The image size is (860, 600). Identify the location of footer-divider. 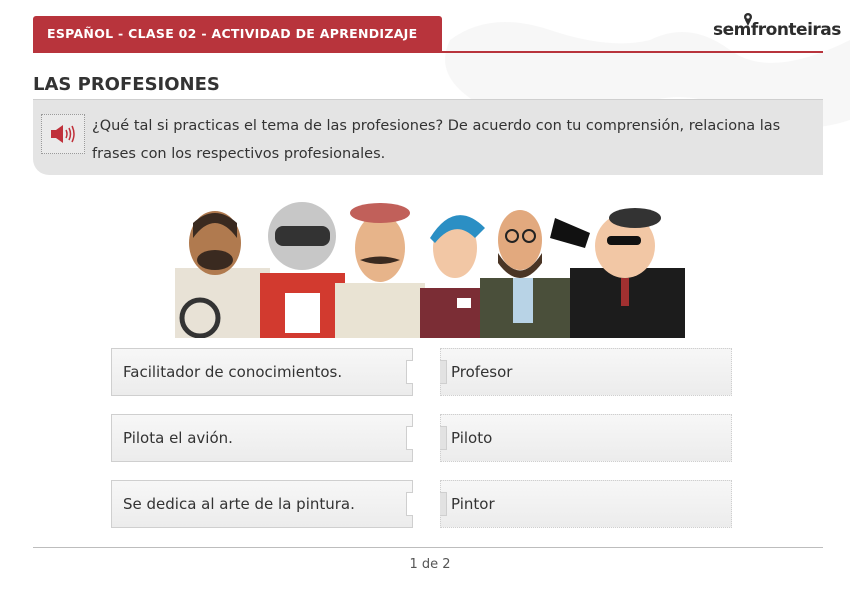
(428, 547).